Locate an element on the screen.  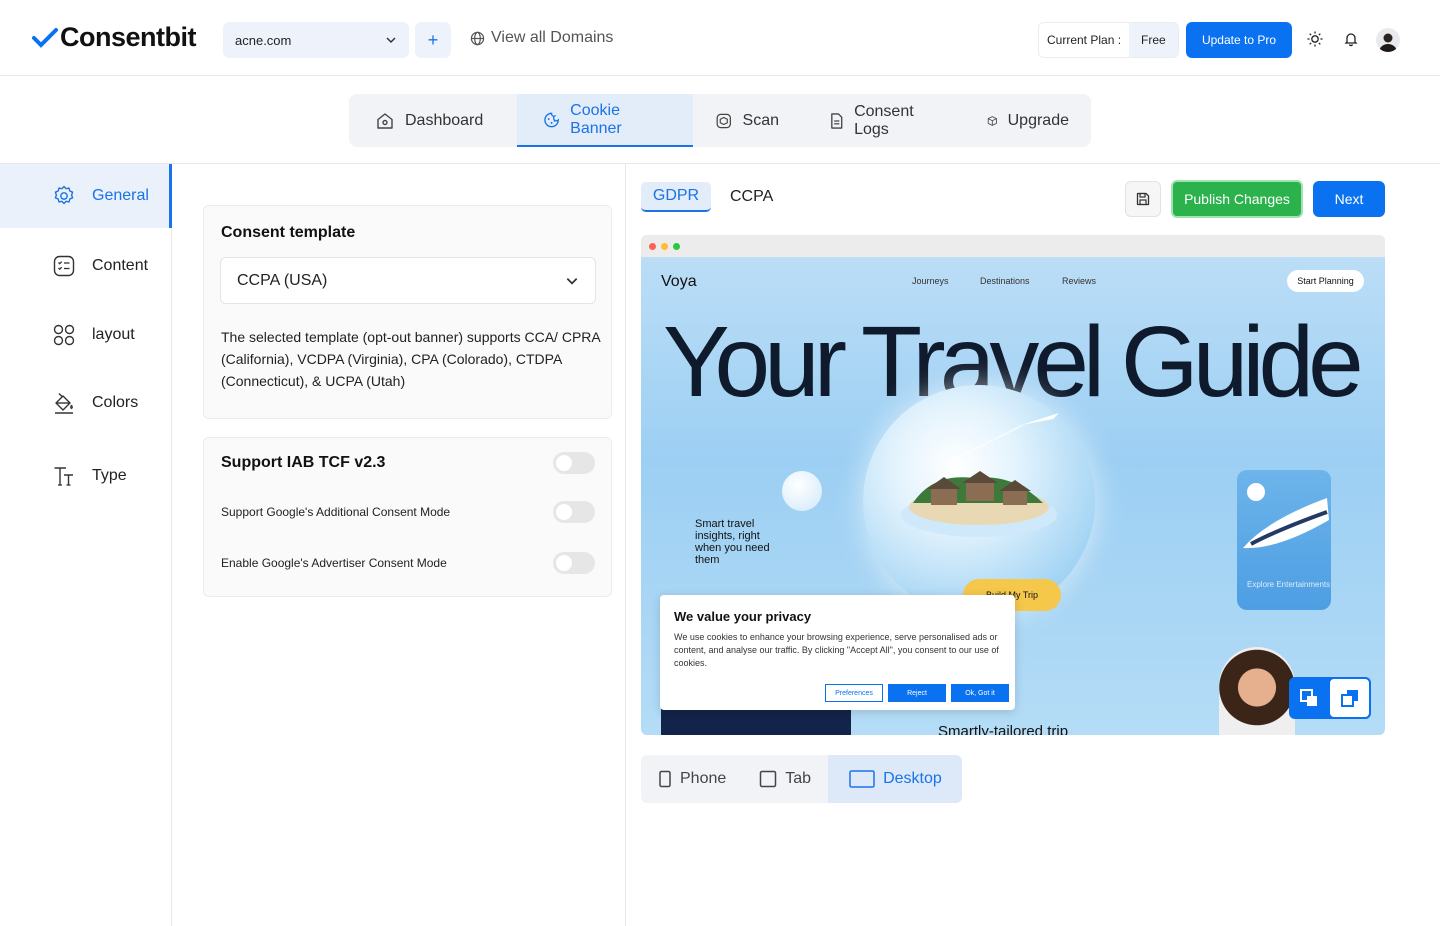
advertiser-consent-toggle is located at coordinates (574, 563).